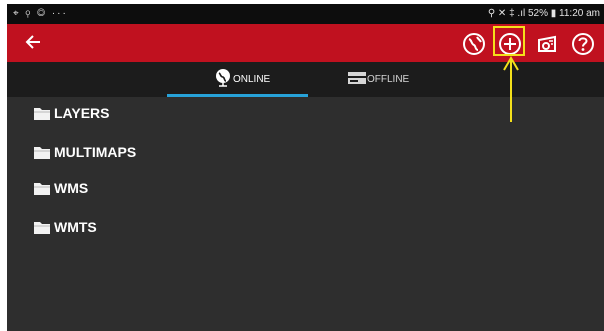 This screenshot has height=331, width=604. What do you see at coordinates (388, 79) in the screenshot?
I see `tab-offline-label: OFFLINE` at bounding box center [388, 79].